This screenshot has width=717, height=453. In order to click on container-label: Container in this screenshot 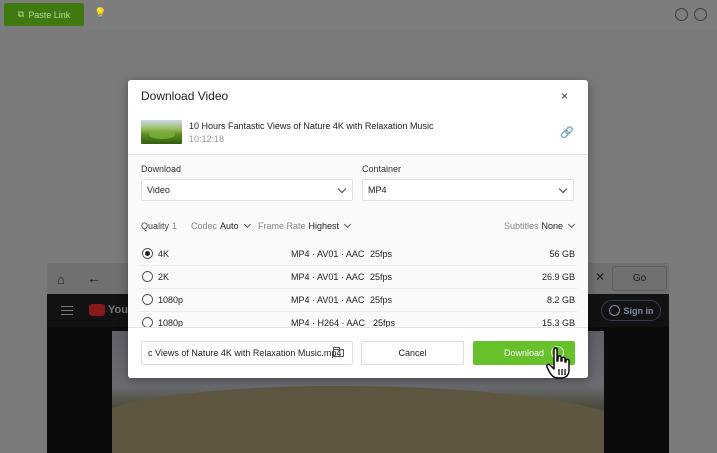, I will do `click(382, 169)`.